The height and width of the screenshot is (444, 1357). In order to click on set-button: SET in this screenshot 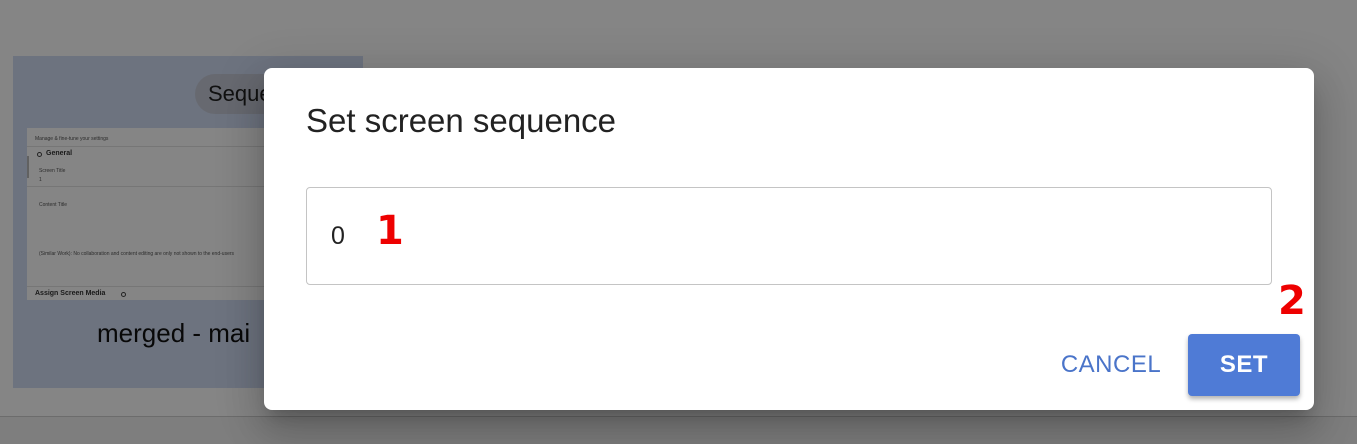, I will do `click(1244, 365)`.